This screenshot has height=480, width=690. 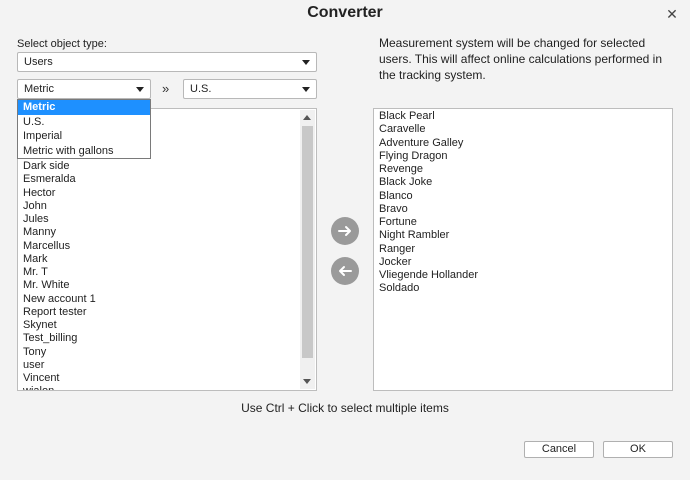 I want to click on arrow-right-icon, so click(x=344, y=231).